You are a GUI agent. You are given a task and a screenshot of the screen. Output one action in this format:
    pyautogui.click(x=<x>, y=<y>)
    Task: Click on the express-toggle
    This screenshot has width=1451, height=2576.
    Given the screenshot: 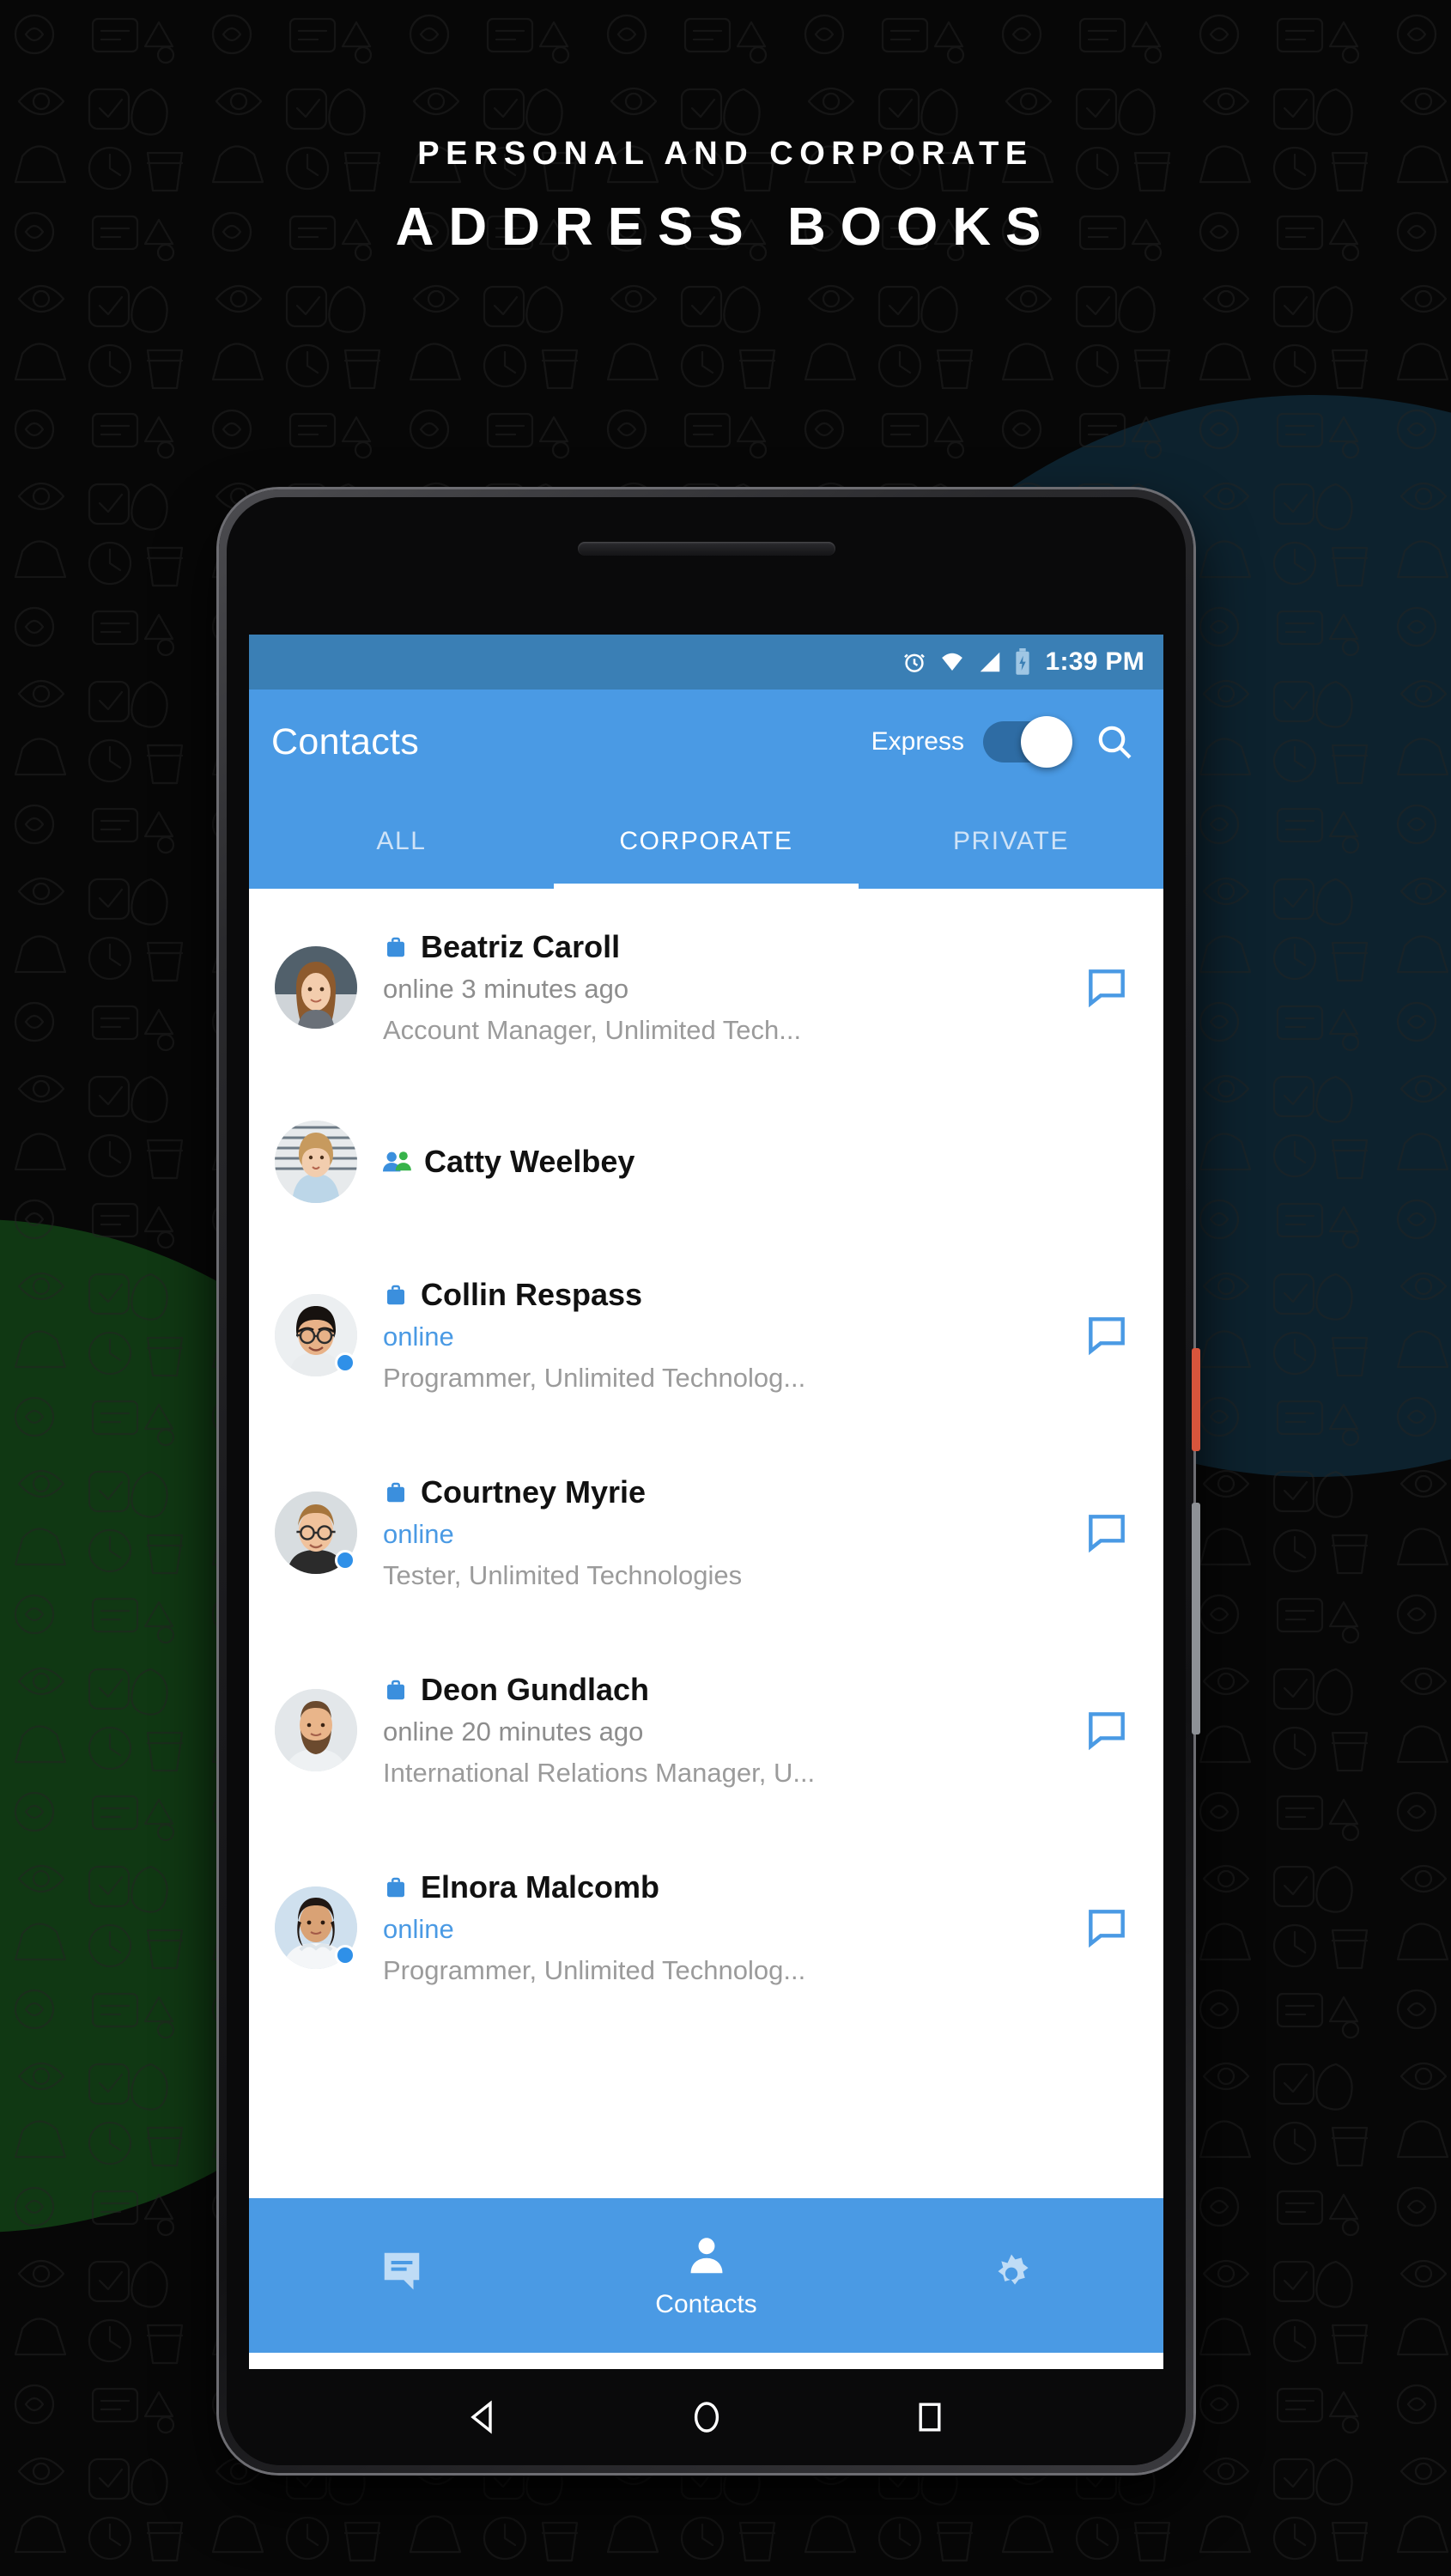 What is the action you would take?
    pyautogui.click(x=1028, y=742)
    